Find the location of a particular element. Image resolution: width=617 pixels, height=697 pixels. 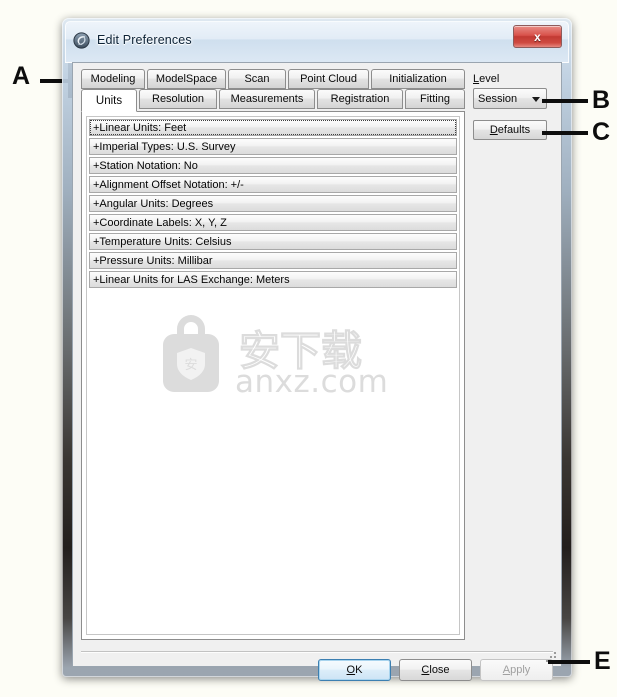

tab-fitting: Fitting is located at coordinates (435, 99).